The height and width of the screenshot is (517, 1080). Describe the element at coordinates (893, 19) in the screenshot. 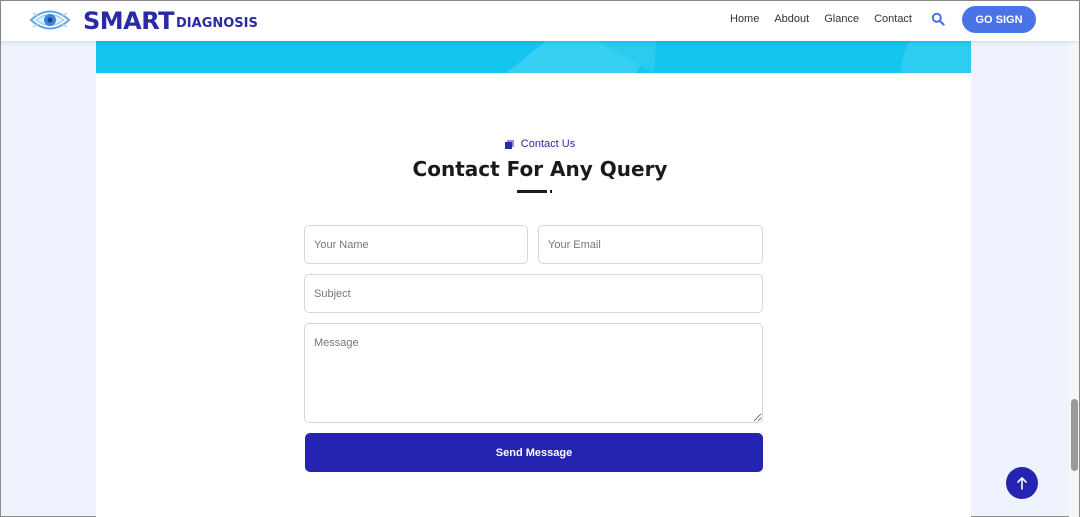

I see `nav-contact: Contact` at that location.